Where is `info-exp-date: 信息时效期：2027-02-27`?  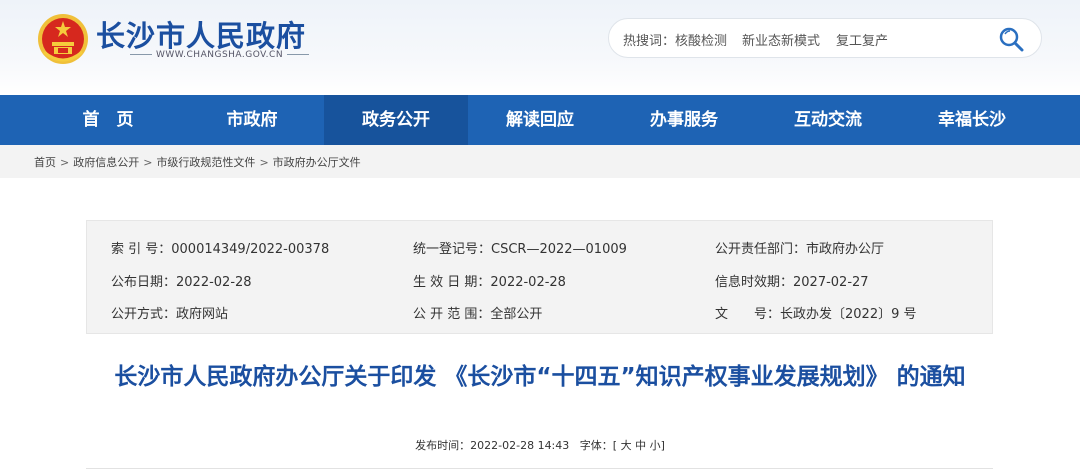
info-exp-date: 信息时效期：2027-02-27 is located at coordinates (792, 280).